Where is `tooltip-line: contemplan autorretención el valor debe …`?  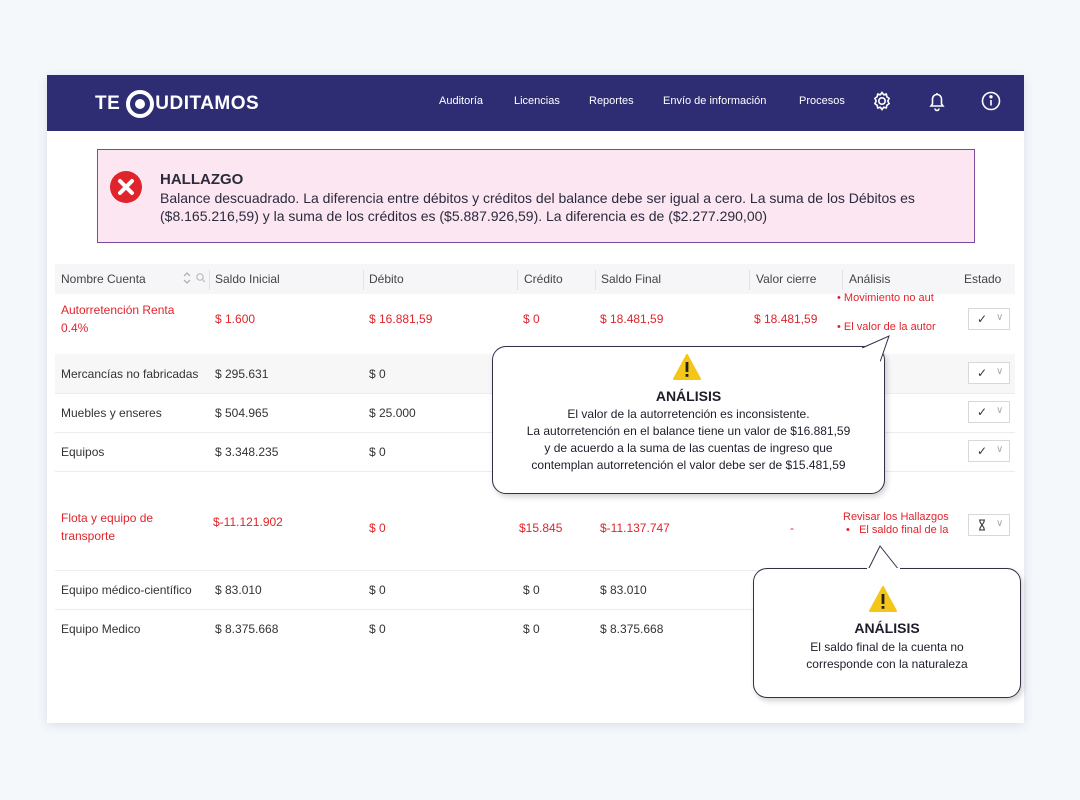
tooltip-line: contemplan autorretención el valor debe … is located at coordinates (688, 465).